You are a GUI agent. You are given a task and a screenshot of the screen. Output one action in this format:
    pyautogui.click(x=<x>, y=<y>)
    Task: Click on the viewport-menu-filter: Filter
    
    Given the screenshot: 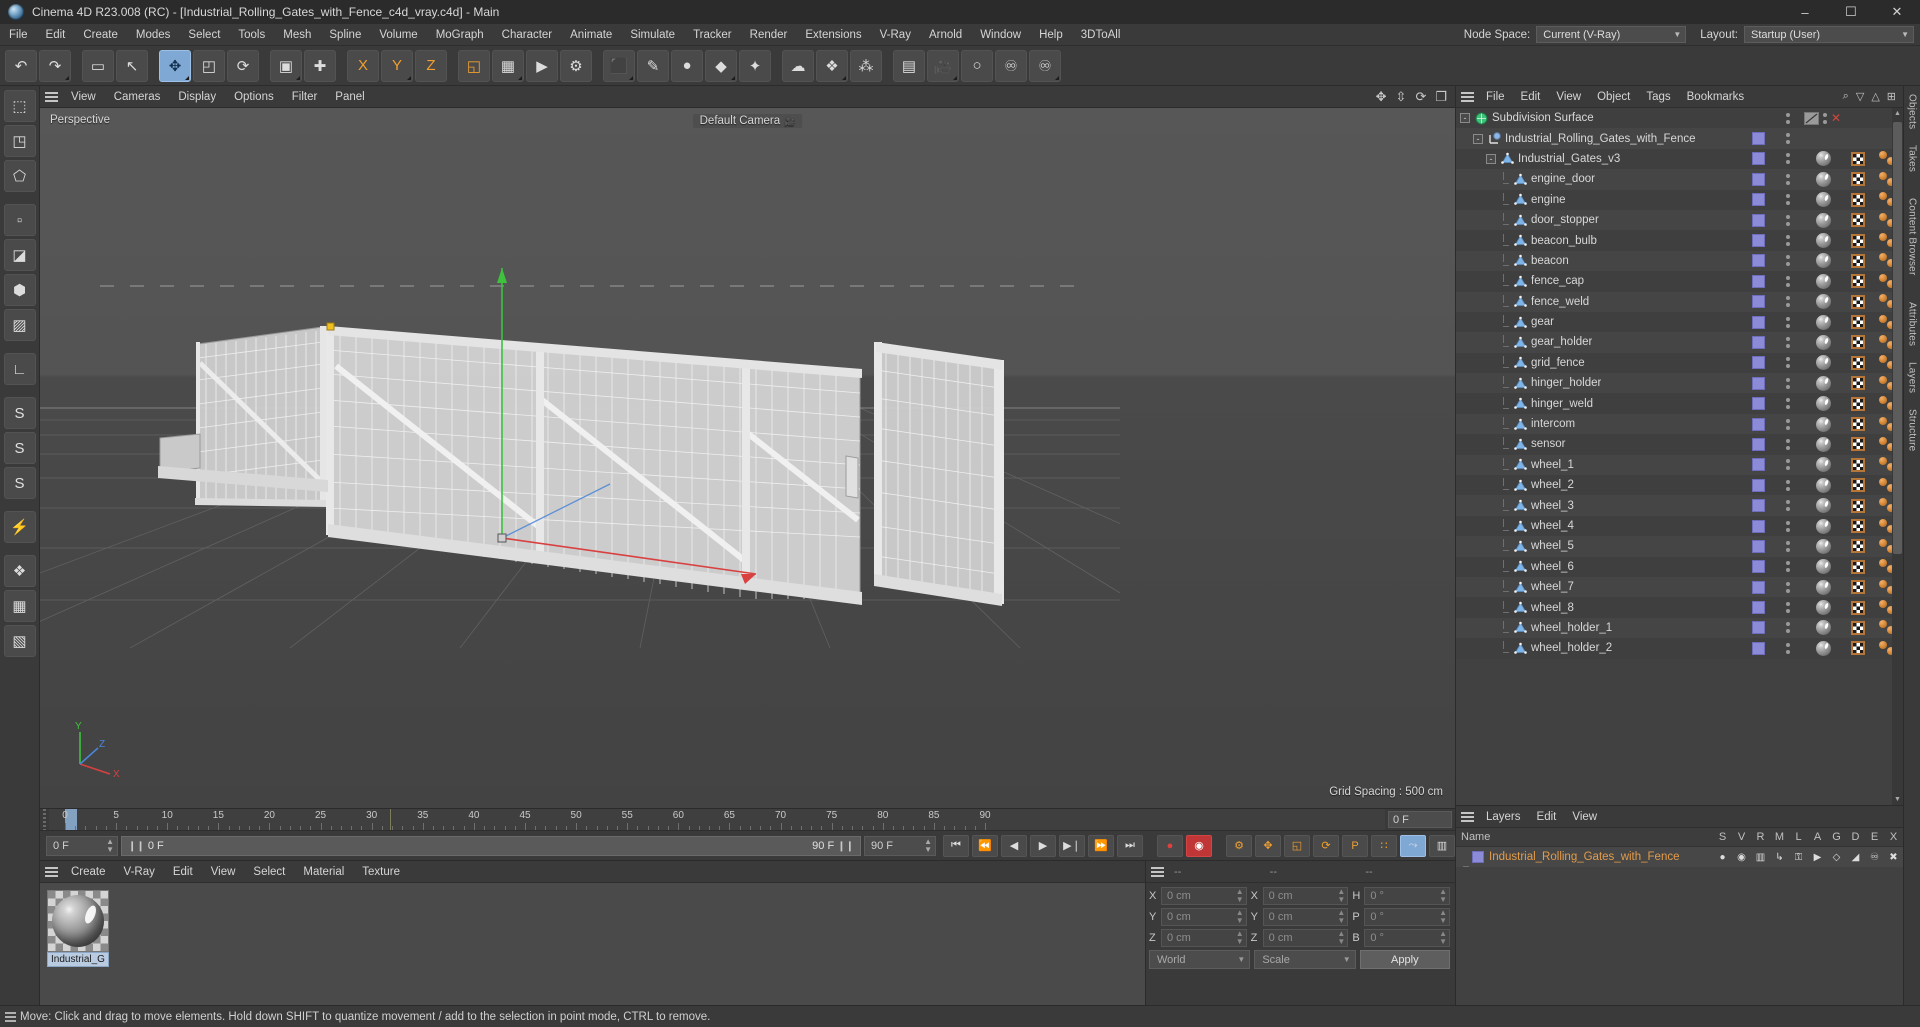 What is the action you would take?
    pyautogui.click(x=305, y=97)
    